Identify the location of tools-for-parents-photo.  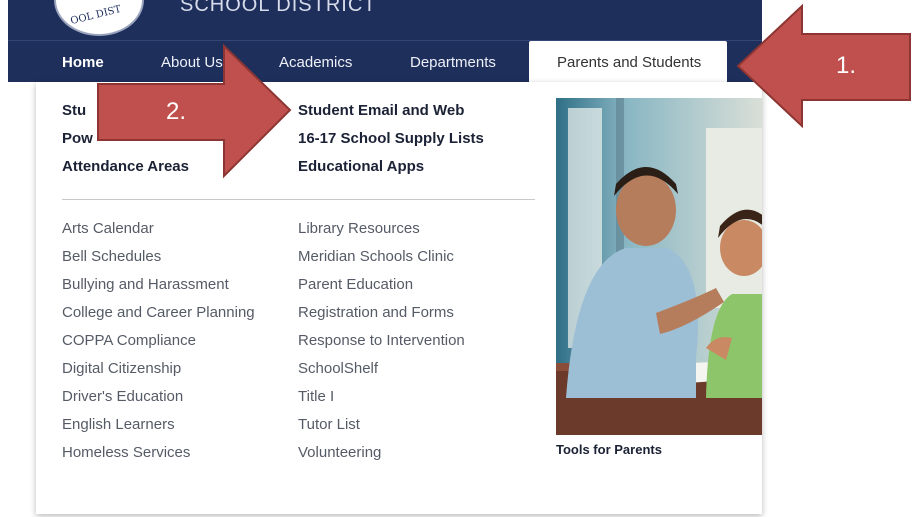
(659, 266).